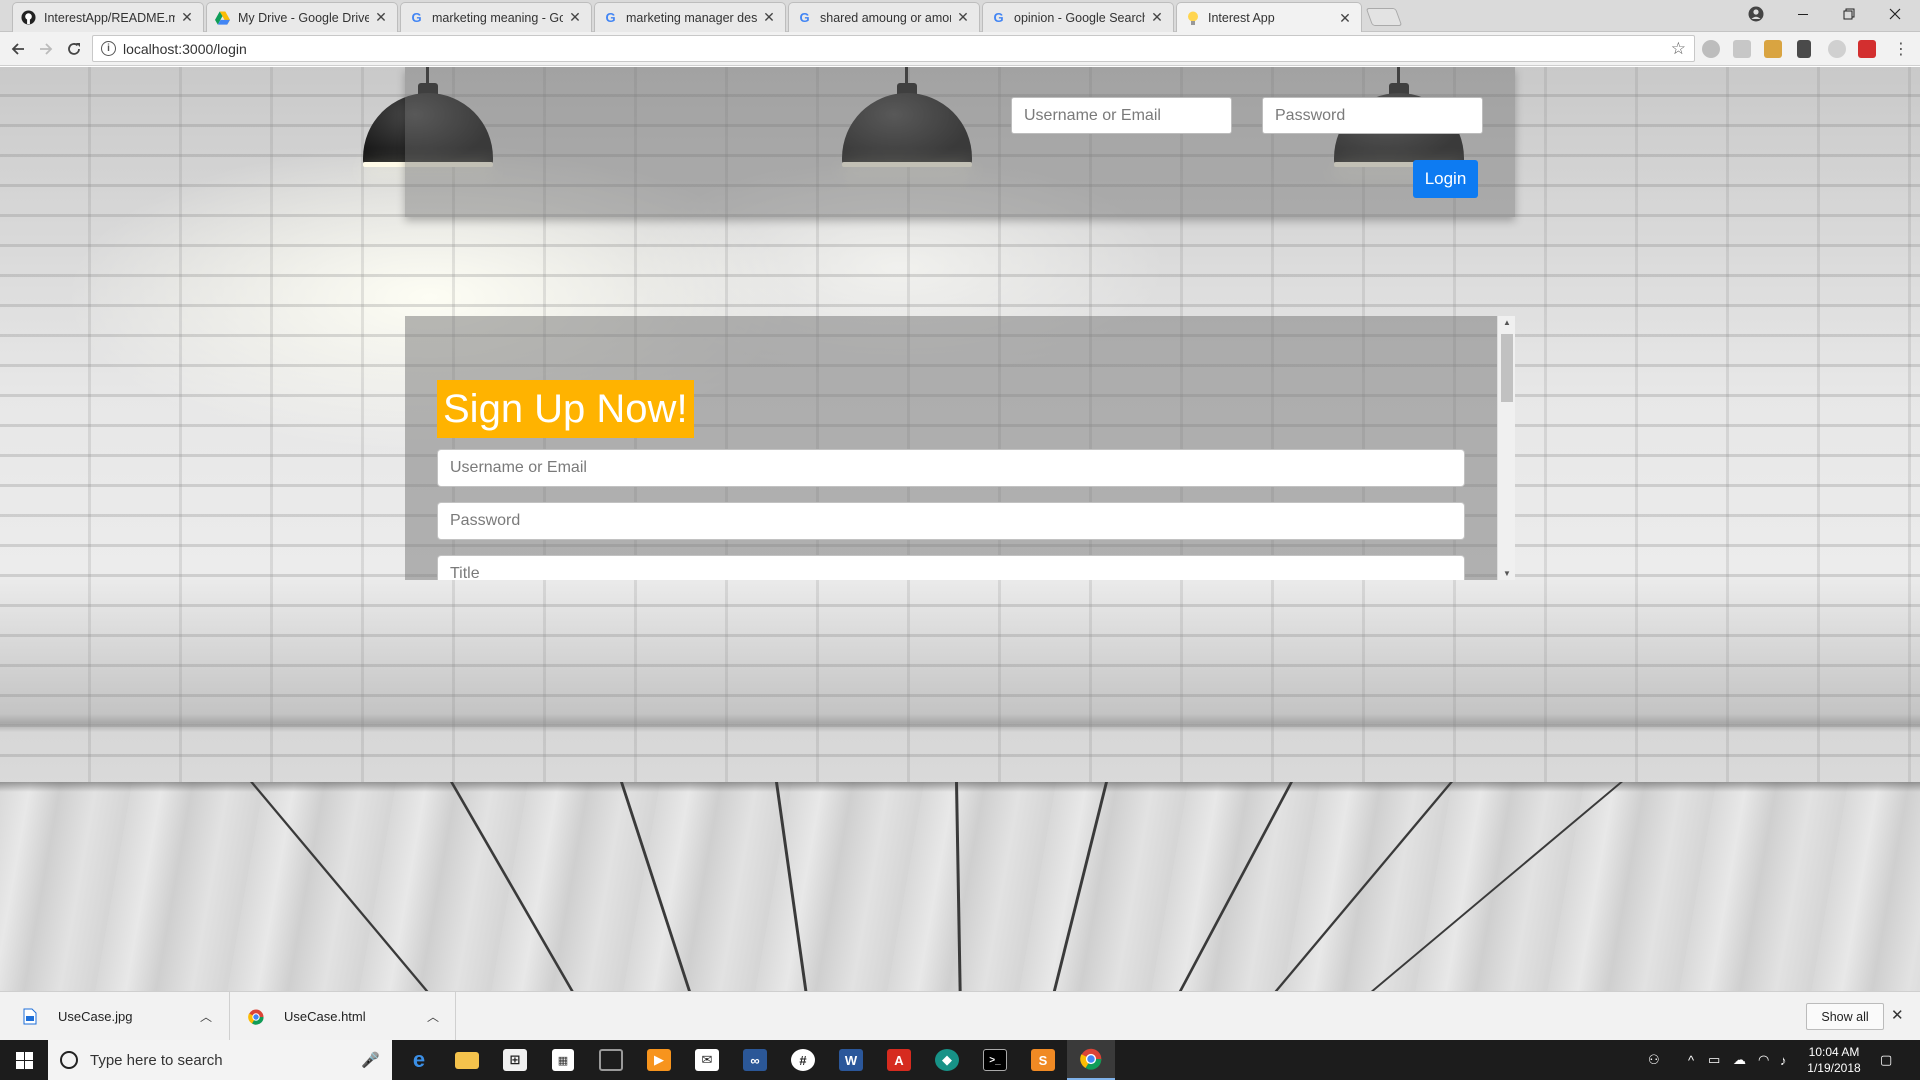 This screenshot has width=1920, height=1080. I want to click on signup-password-input, so click(951, 521).